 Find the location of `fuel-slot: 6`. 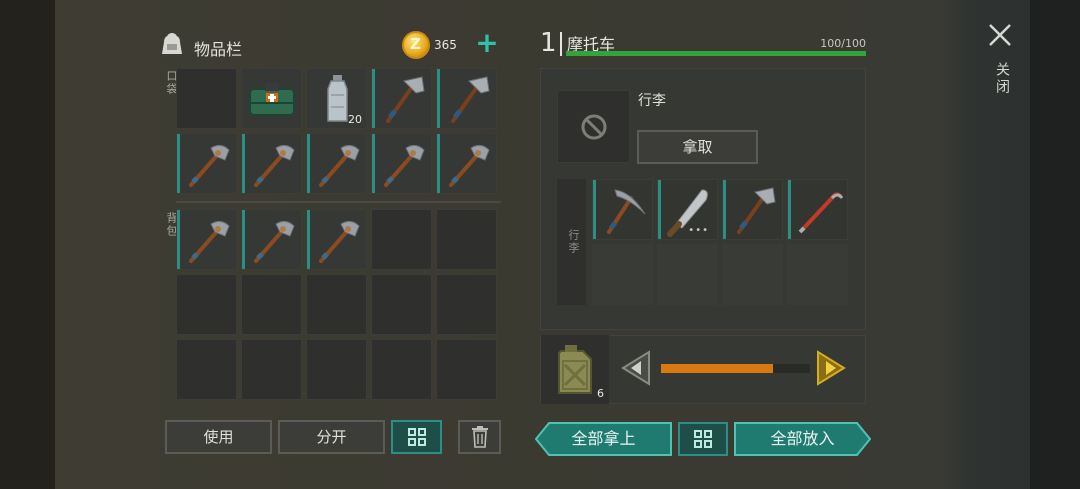

fuel-slot: 6 is located at coordinates (575, 369).